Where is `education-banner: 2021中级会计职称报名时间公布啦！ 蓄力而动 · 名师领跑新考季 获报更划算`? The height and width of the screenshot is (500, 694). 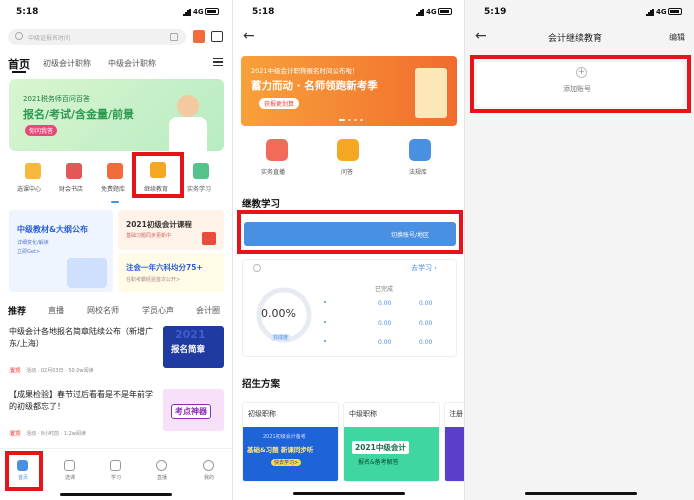 education-banner: 2021中级会计职称报名时间公布啦！ 蓄力而动 · 名师领跑新考季 获报更划算 is located at coordinates (349, 91).